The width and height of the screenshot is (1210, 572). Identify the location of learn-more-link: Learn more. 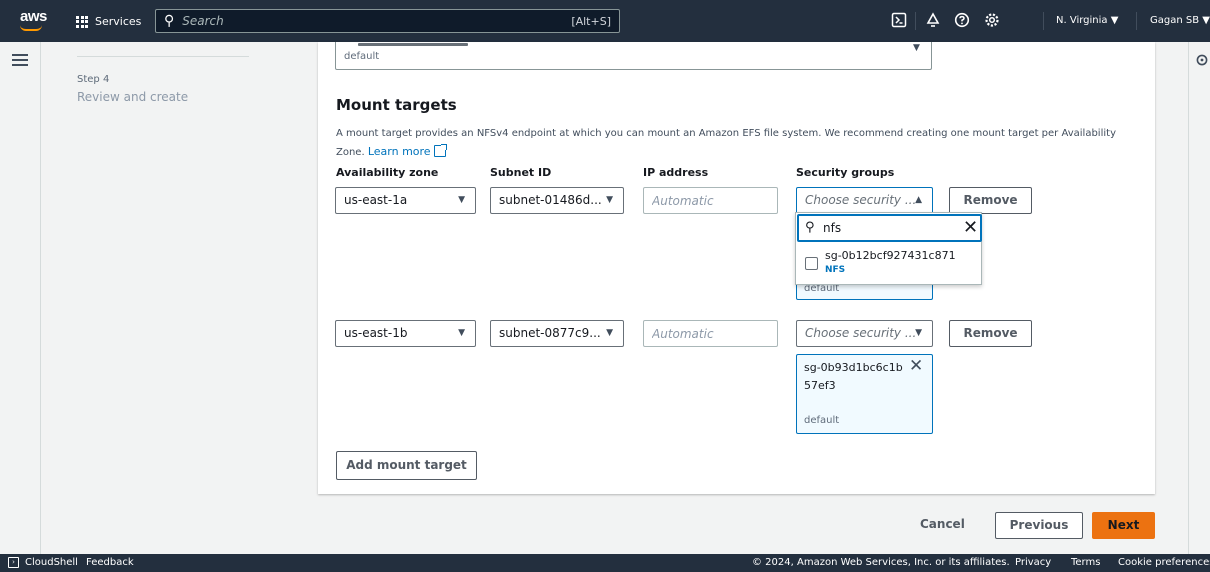
(407, 151).